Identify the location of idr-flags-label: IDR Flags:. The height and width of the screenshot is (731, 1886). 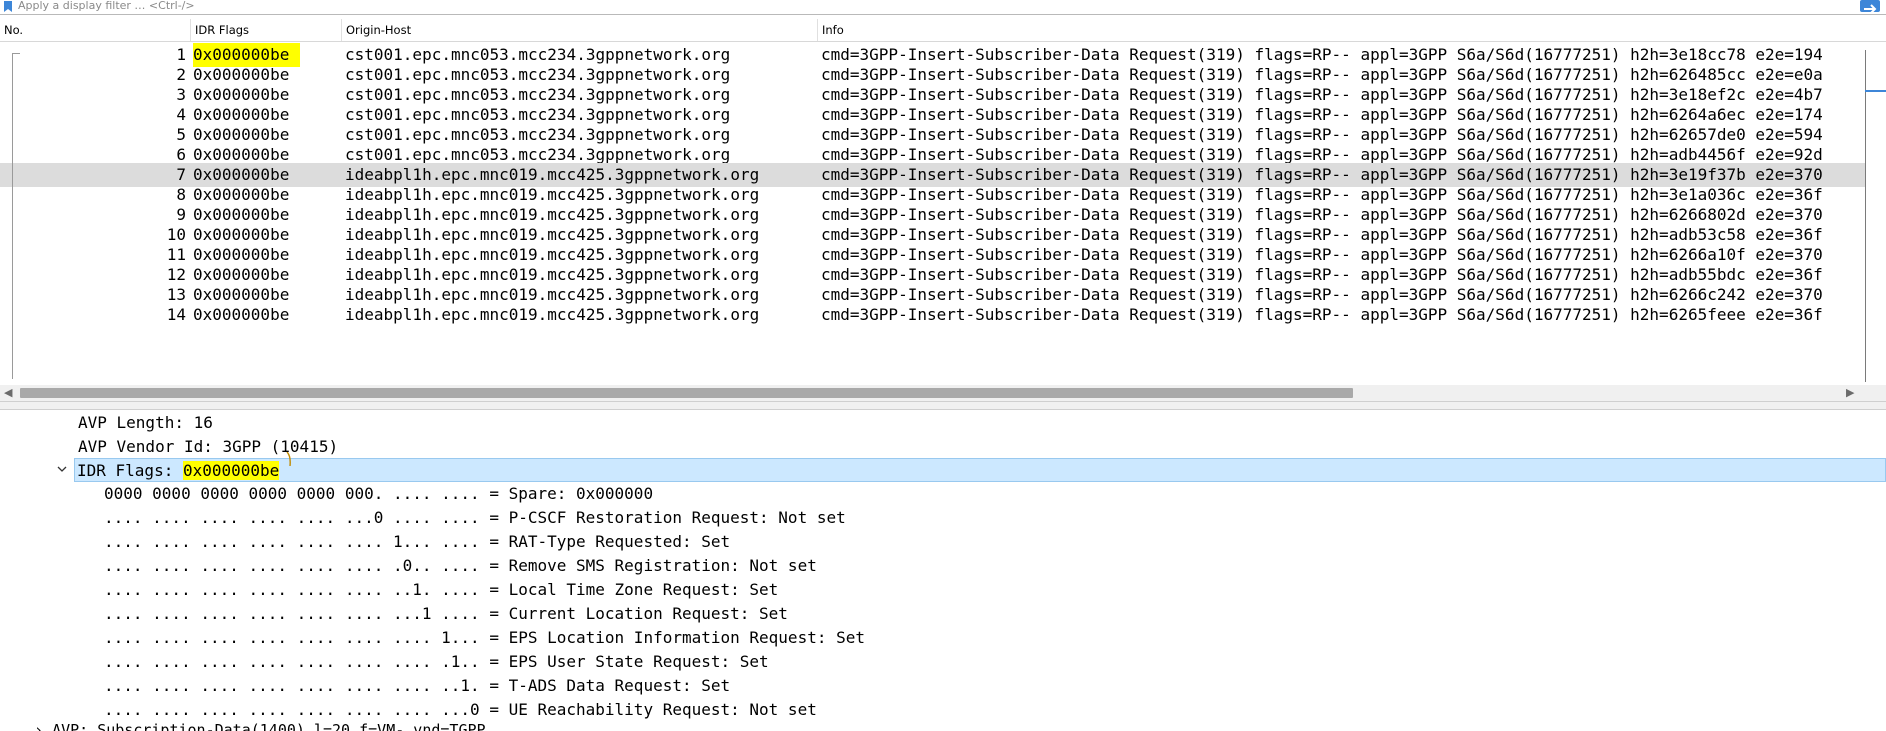
(130, 470).